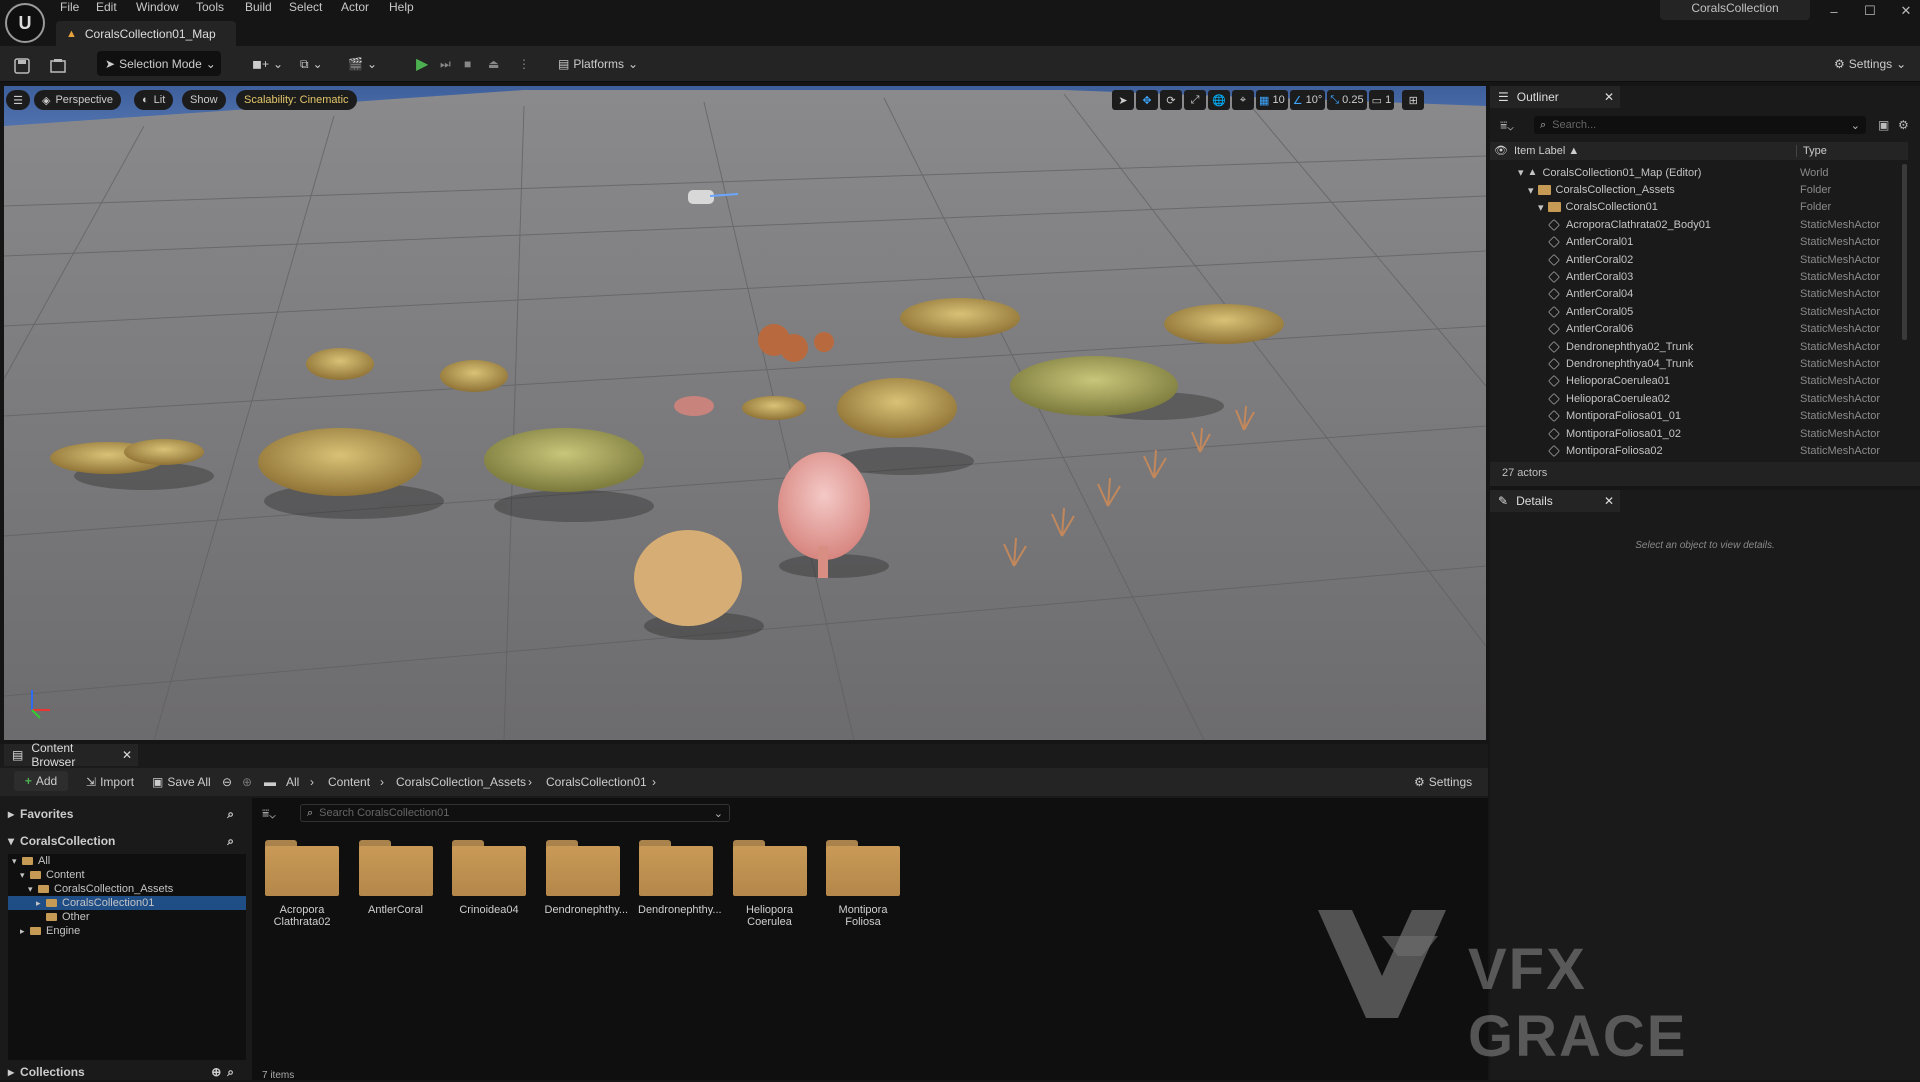 The height and width of the screenshot is (1082, 1920). What do you see at coordinates (467, 64) in the screenshot?
I see `stop-icon: ■` at bounding box center [467, 64].